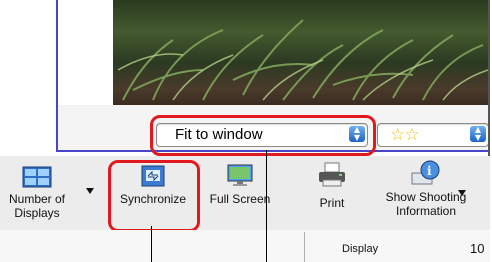 The height and width of the screenshot is (262, 492). What do you see at coordinates (37, 213) in the screenshot?
I see `tool-label-line2: Displays` at bounding box center [37, 213].